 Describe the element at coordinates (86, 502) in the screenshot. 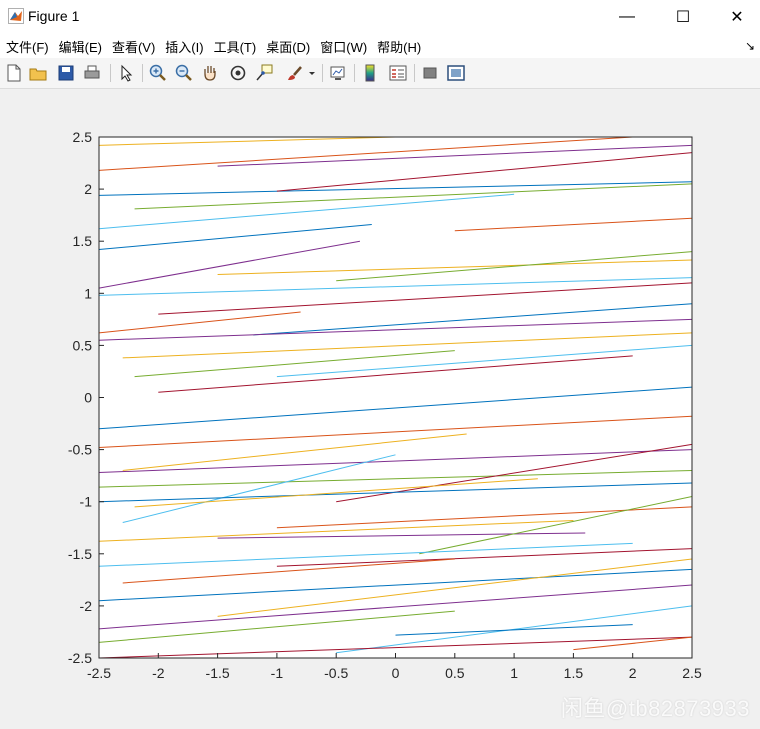

I see `y-tick-label: -1` at that location.